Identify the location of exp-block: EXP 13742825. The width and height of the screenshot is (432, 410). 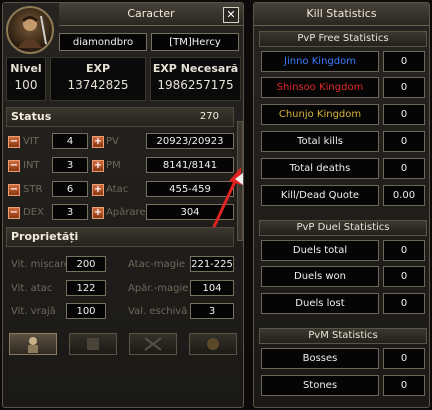
(98, 79).